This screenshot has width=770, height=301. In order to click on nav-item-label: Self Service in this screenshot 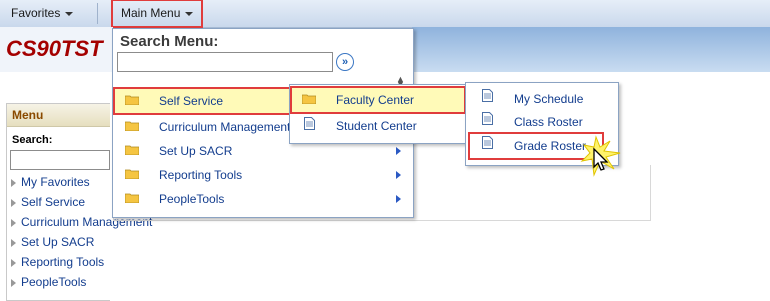, I will do `click(53, 202)`.